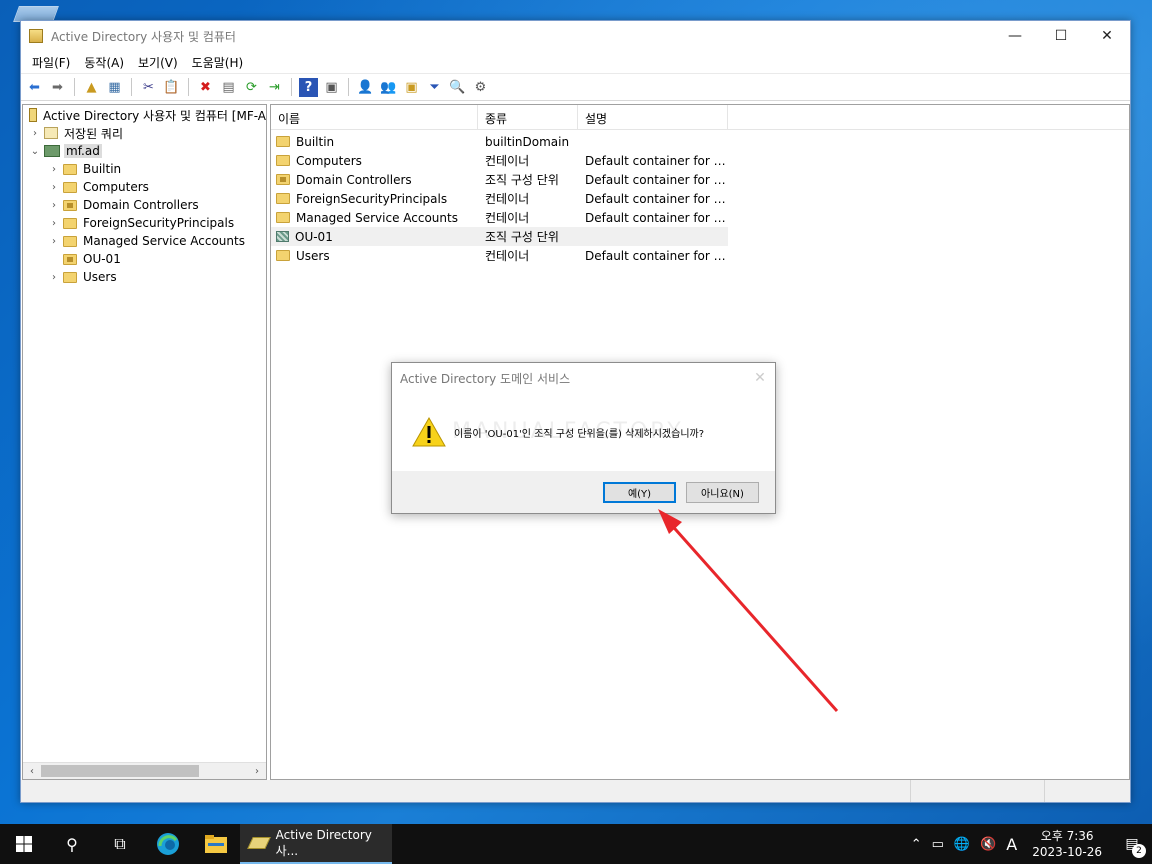 The width and height of the screenshot is (1152, 864). Describe the element at coordinates (411, 87) in the screenshot. I see `new-ou-icon: ▣` at that location.